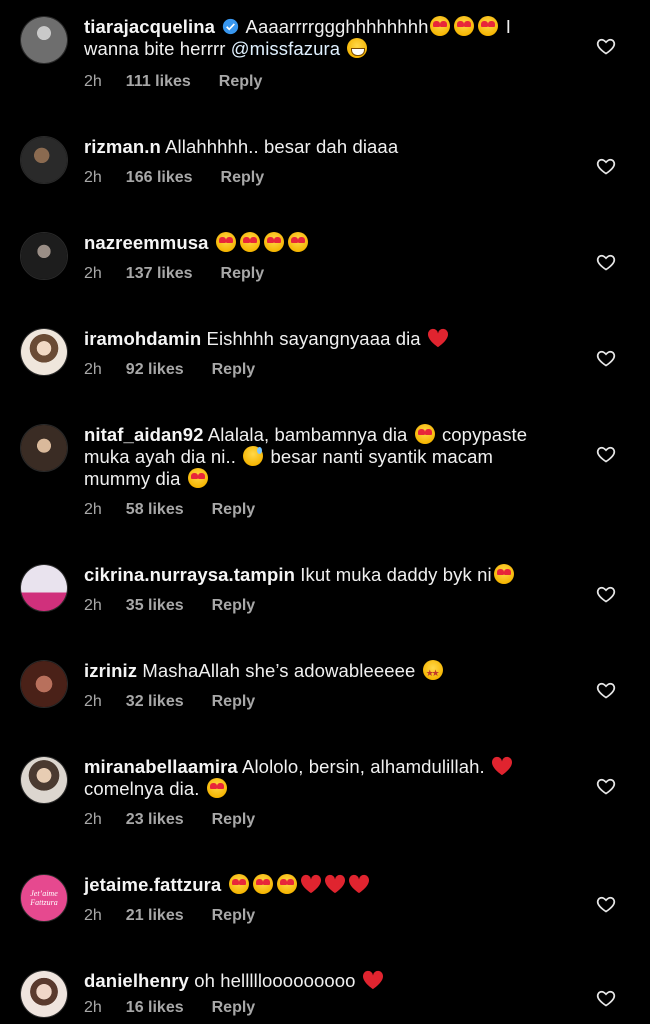 The height and width of the screenshot is (1024, 650). What do you see at coordinates (155, 1007) in the screenshot?
I see `likes-count: 16 likes` at bounding box center [155, 1007].